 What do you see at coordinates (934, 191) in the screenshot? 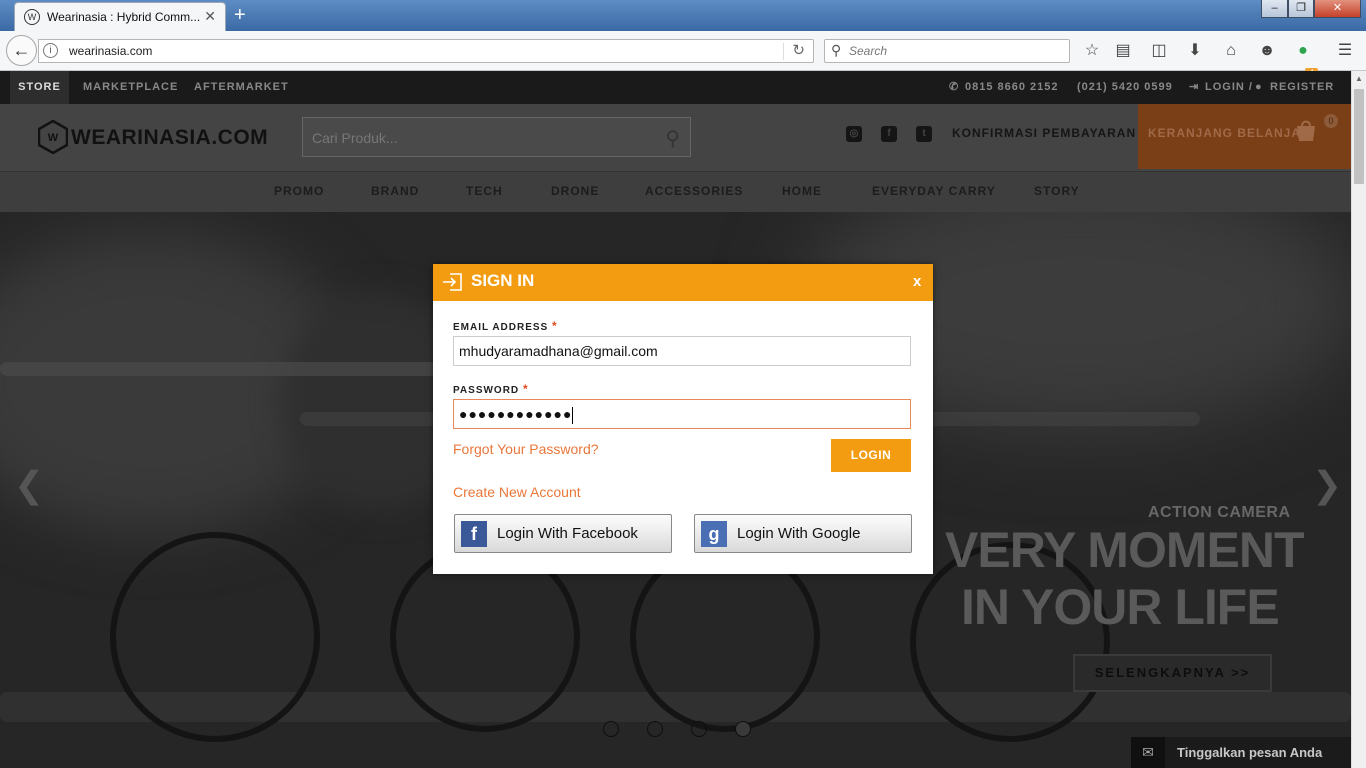
I see `category-everyday-carry: EVERYDAY CARRY` at bounding box center [934, 191].